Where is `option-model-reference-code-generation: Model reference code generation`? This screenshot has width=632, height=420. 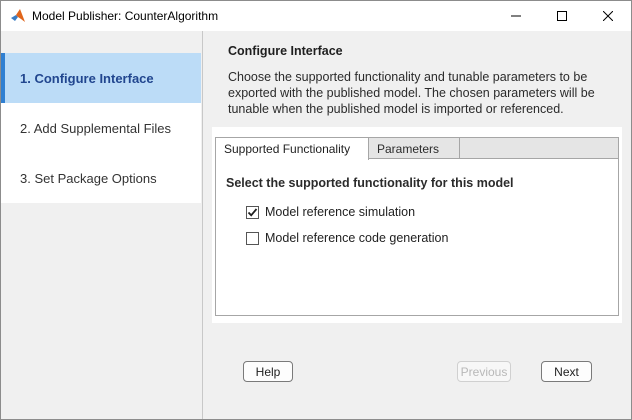 option-model-reference-code-generation: Model reference code generation is located at coordinates (347, 238).